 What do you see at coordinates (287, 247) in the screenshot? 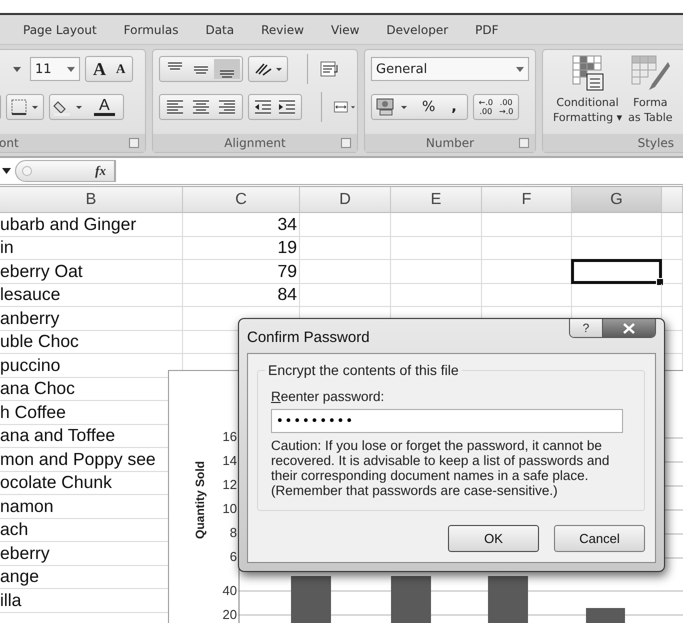
I see `table-cell: 19` at bounding box center [287, 247].